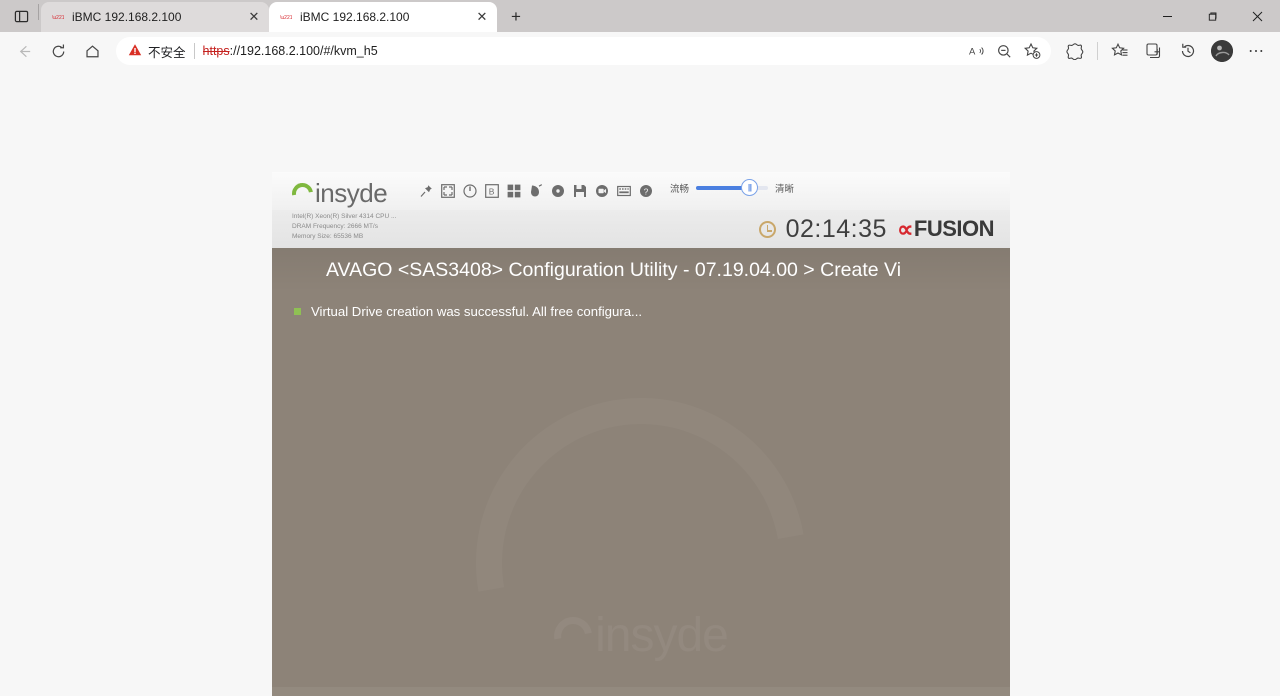 The width and height of the screenshot is (1280, 696). What do you see at coordinates (1167, 16) in the screenshot?
I see `minimize-icon` at bounding box center [1167, 16].